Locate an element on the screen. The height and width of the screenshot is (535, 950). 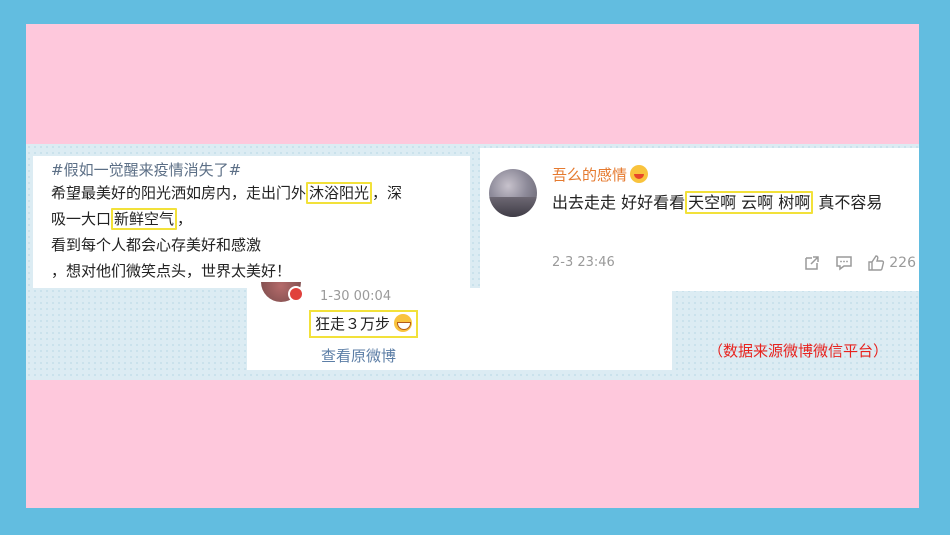
highlight-box: 新鲜空气 is located at coordinates (144, 219).